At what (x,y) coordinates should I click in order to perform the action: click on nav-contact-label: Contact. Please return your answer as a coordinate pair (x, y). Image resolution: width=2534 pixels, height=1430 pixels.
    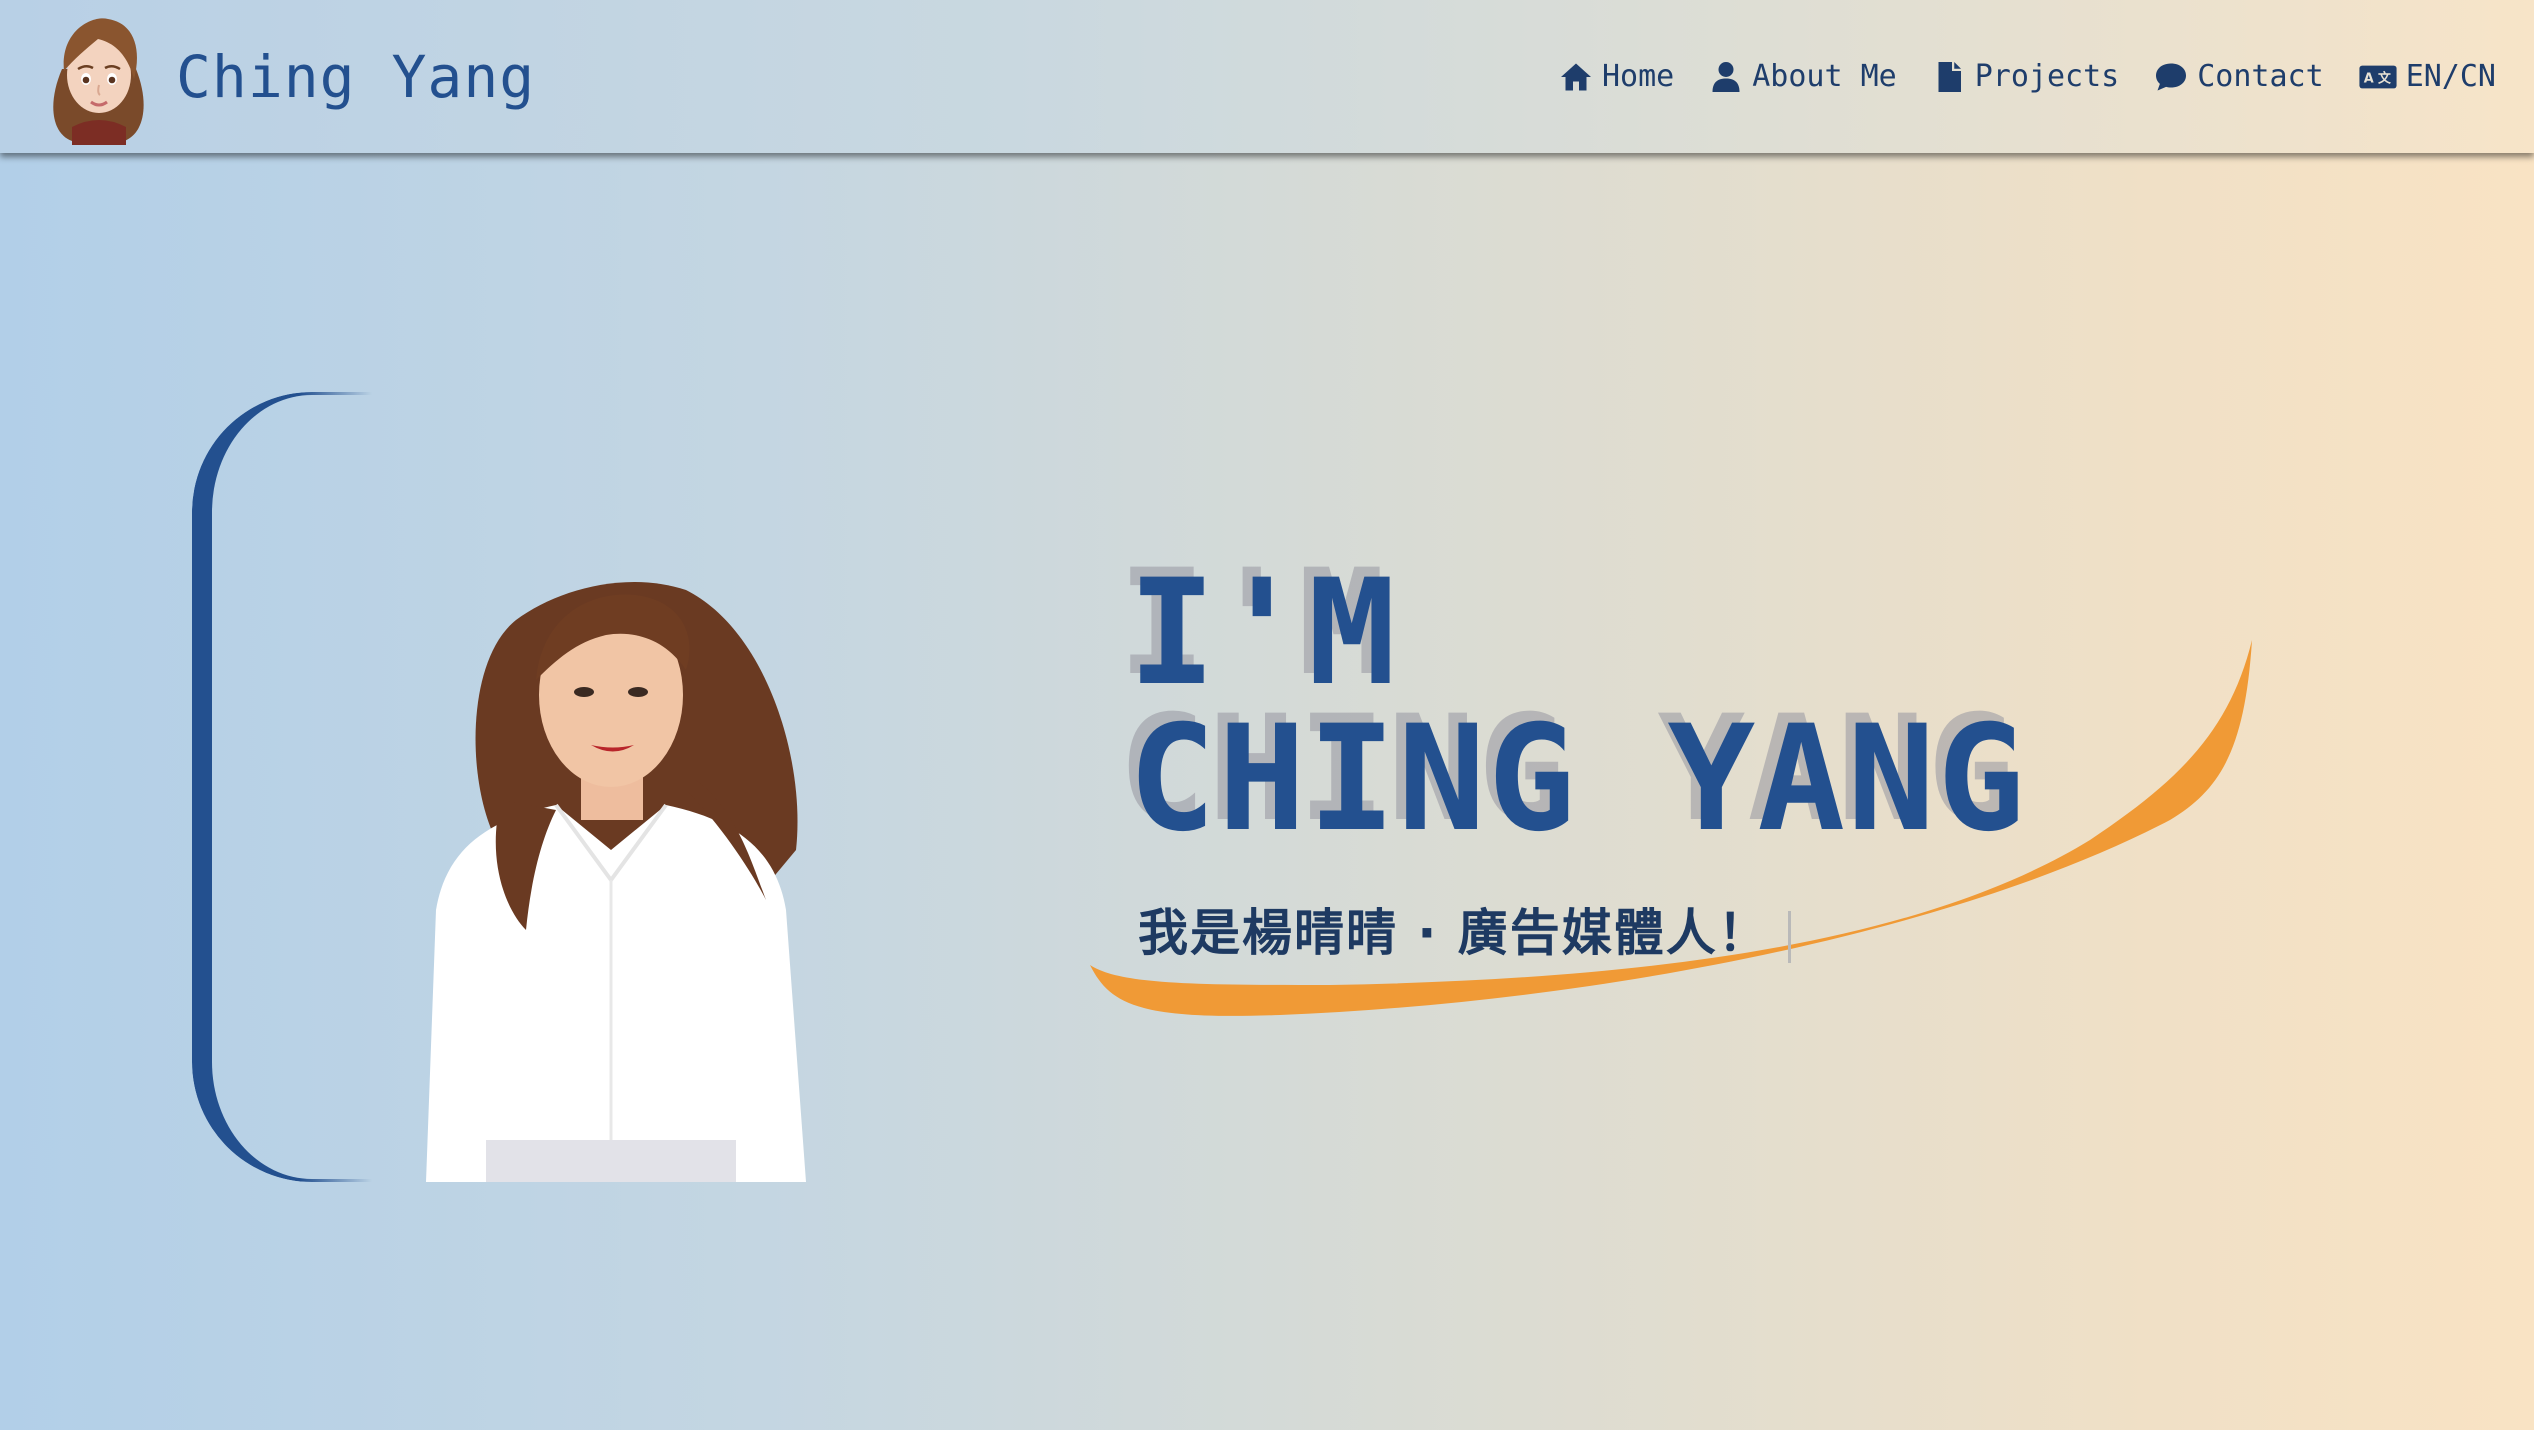
    Looking at the image, I should click on (2260, 76).